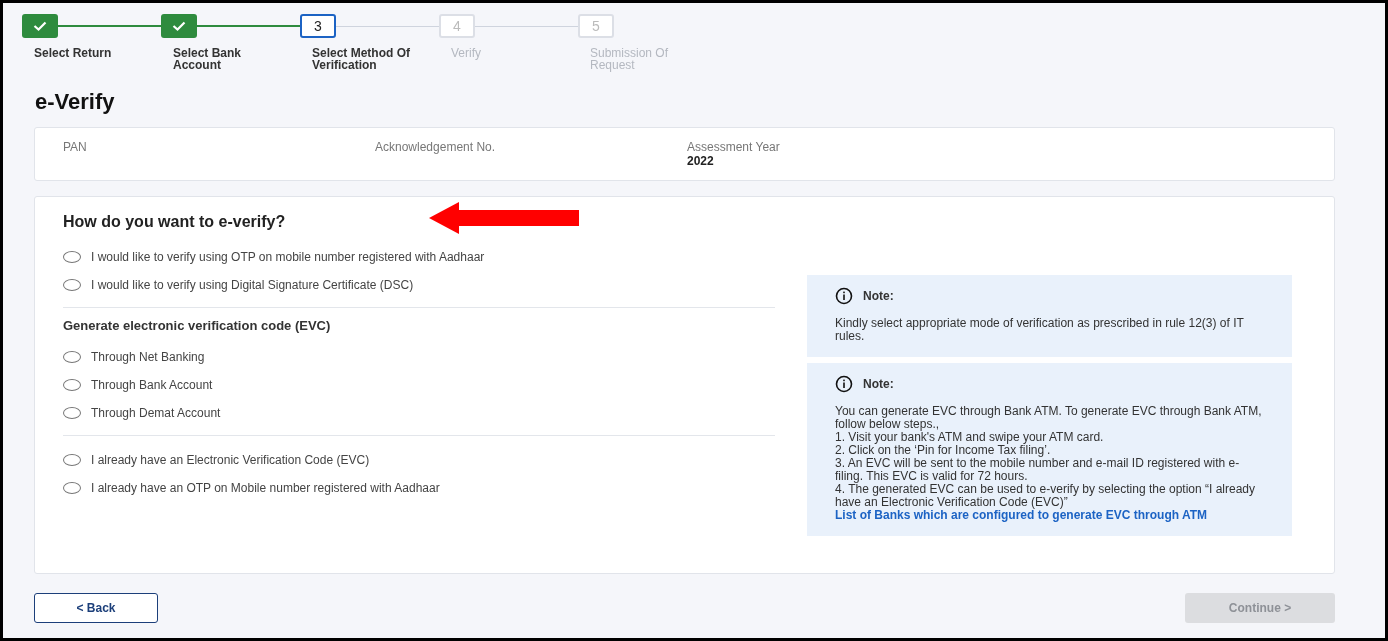  I want to click on option-label: Through Bank Account, so click(152, 385).